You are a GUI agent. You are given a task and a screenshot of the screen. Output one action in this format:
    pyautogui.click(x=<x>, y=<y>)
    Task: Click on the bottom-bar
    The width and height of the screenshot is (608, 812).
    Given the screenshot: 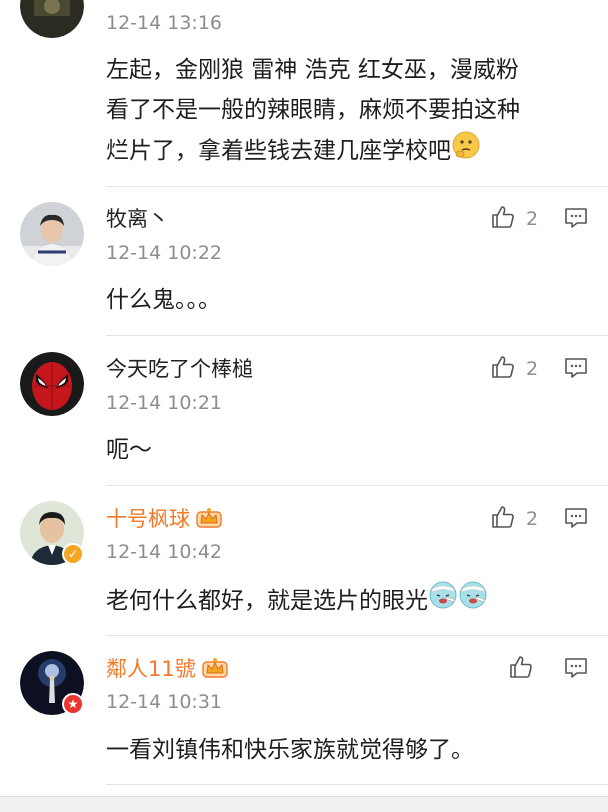 What is the action you would take?
    pyautogui.click(x=304, y=804)
    